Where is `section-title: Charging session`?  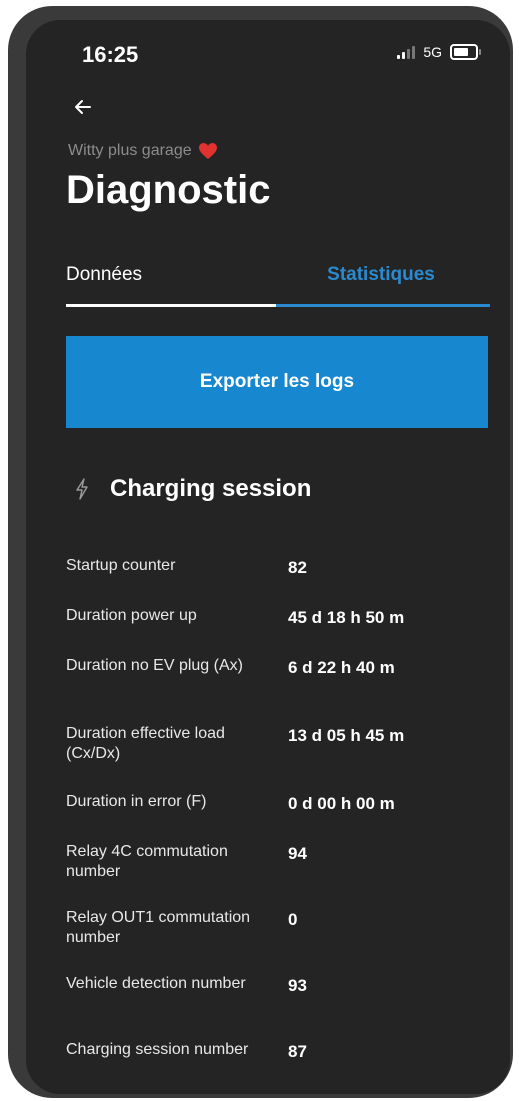 section-title: Charging session is located at coordinates (211, 488).